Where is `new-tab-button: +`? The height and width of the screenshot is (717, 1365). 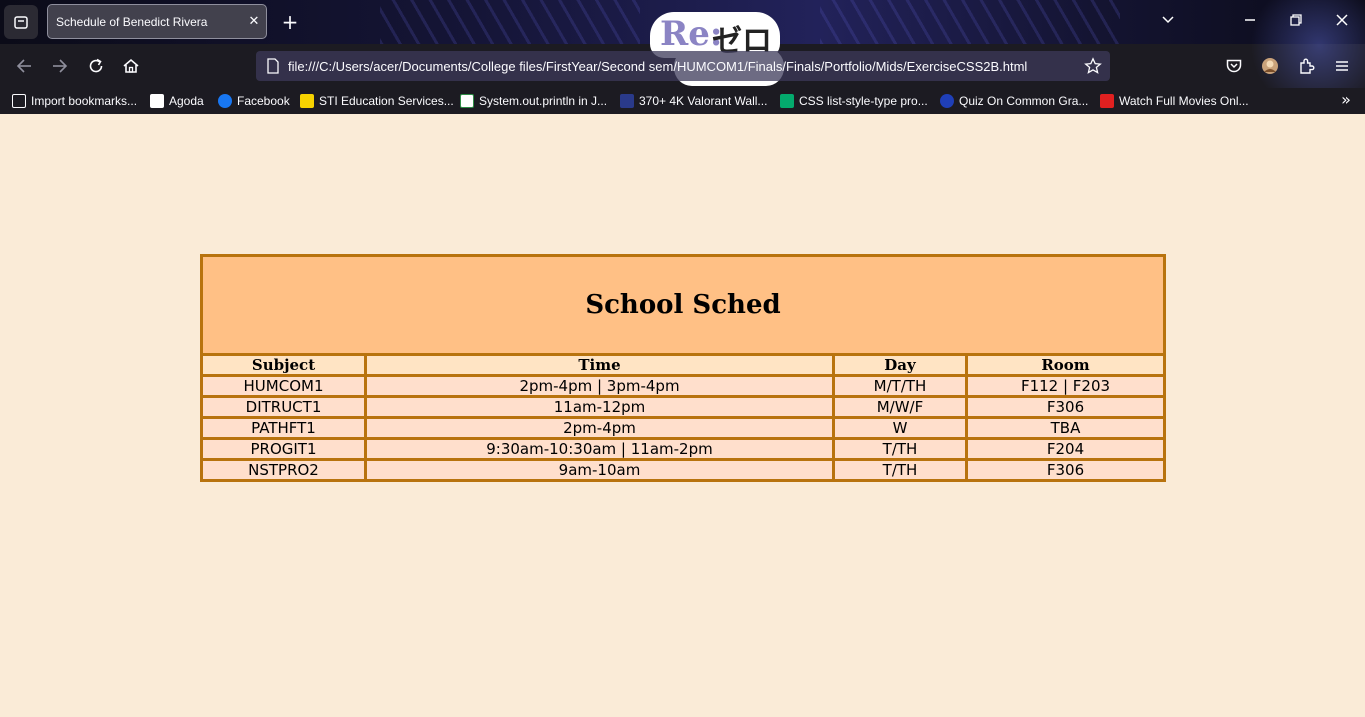
new-tab-button: + is located at coordinates (290, 22).